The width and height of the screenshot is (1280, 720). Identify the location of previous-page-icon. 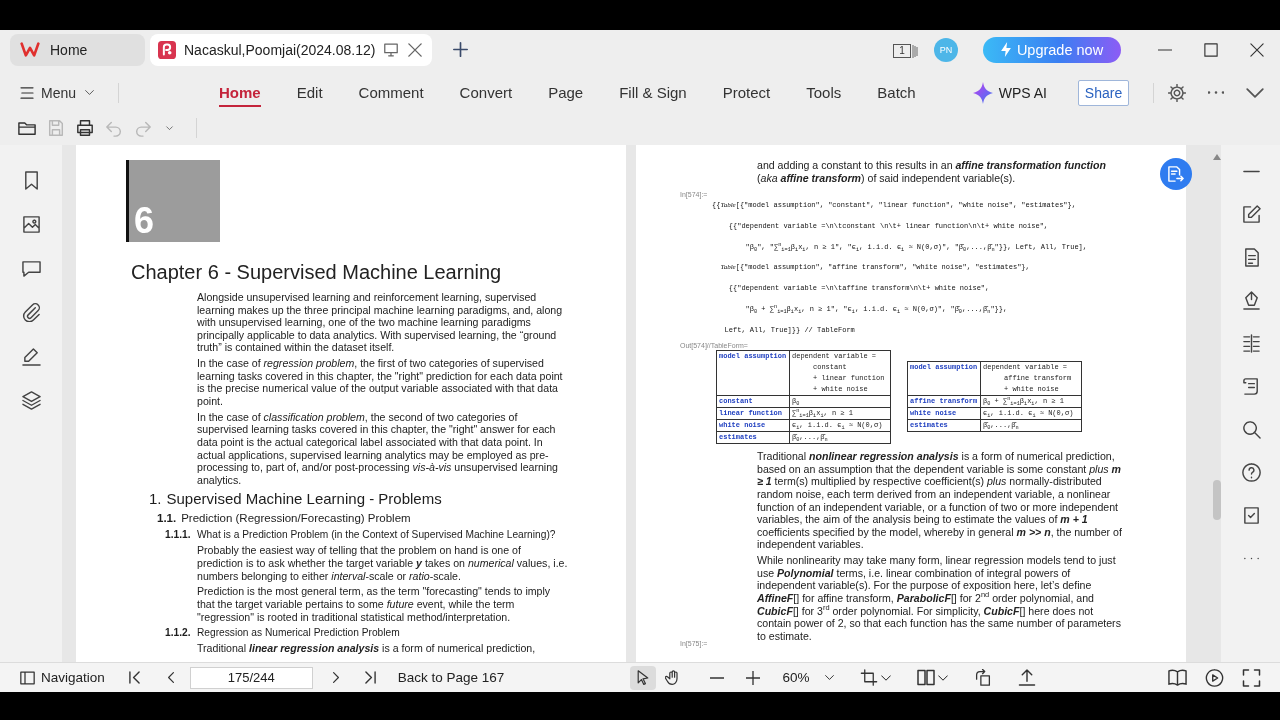
(170, 677).